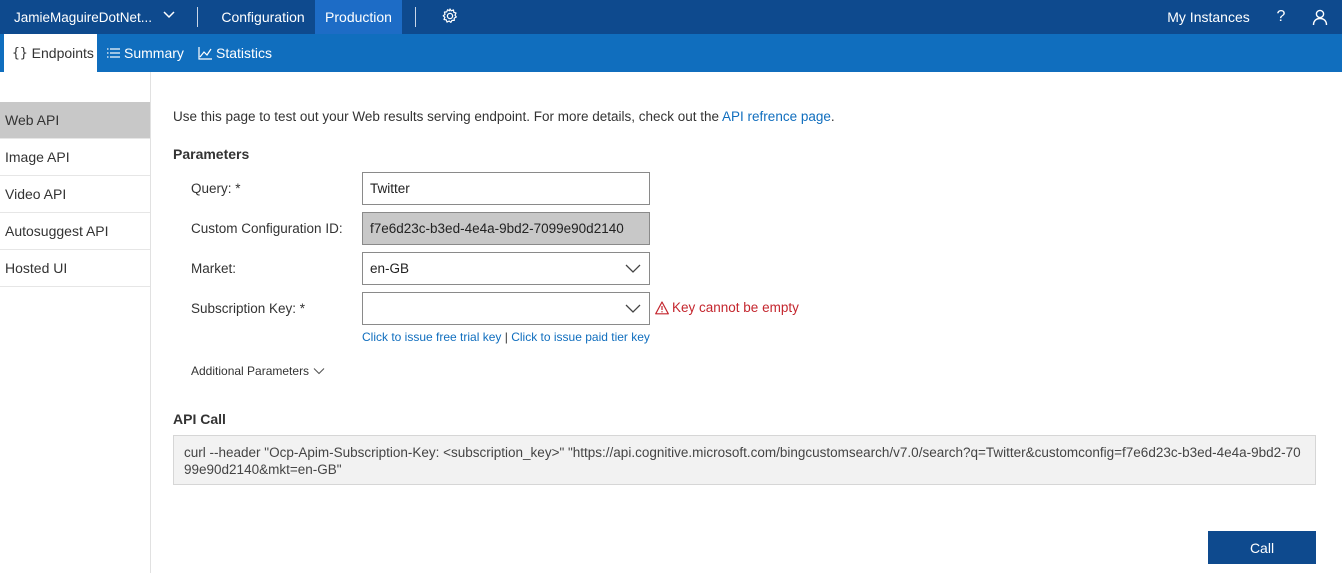 Image resolution: width=1342 pixels, height=573 pixels. I want to click on sidebar-item-video-api: Video API, so click(75, 194).